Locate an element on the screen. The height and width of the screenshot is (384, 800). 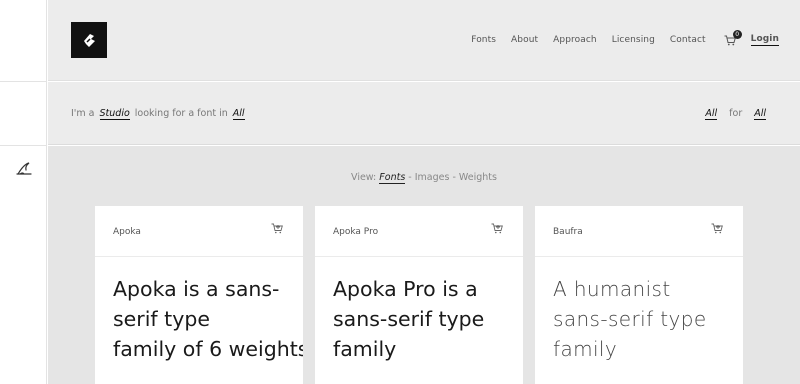
font-card-name: Apoka is located at coordinates (127, 232).